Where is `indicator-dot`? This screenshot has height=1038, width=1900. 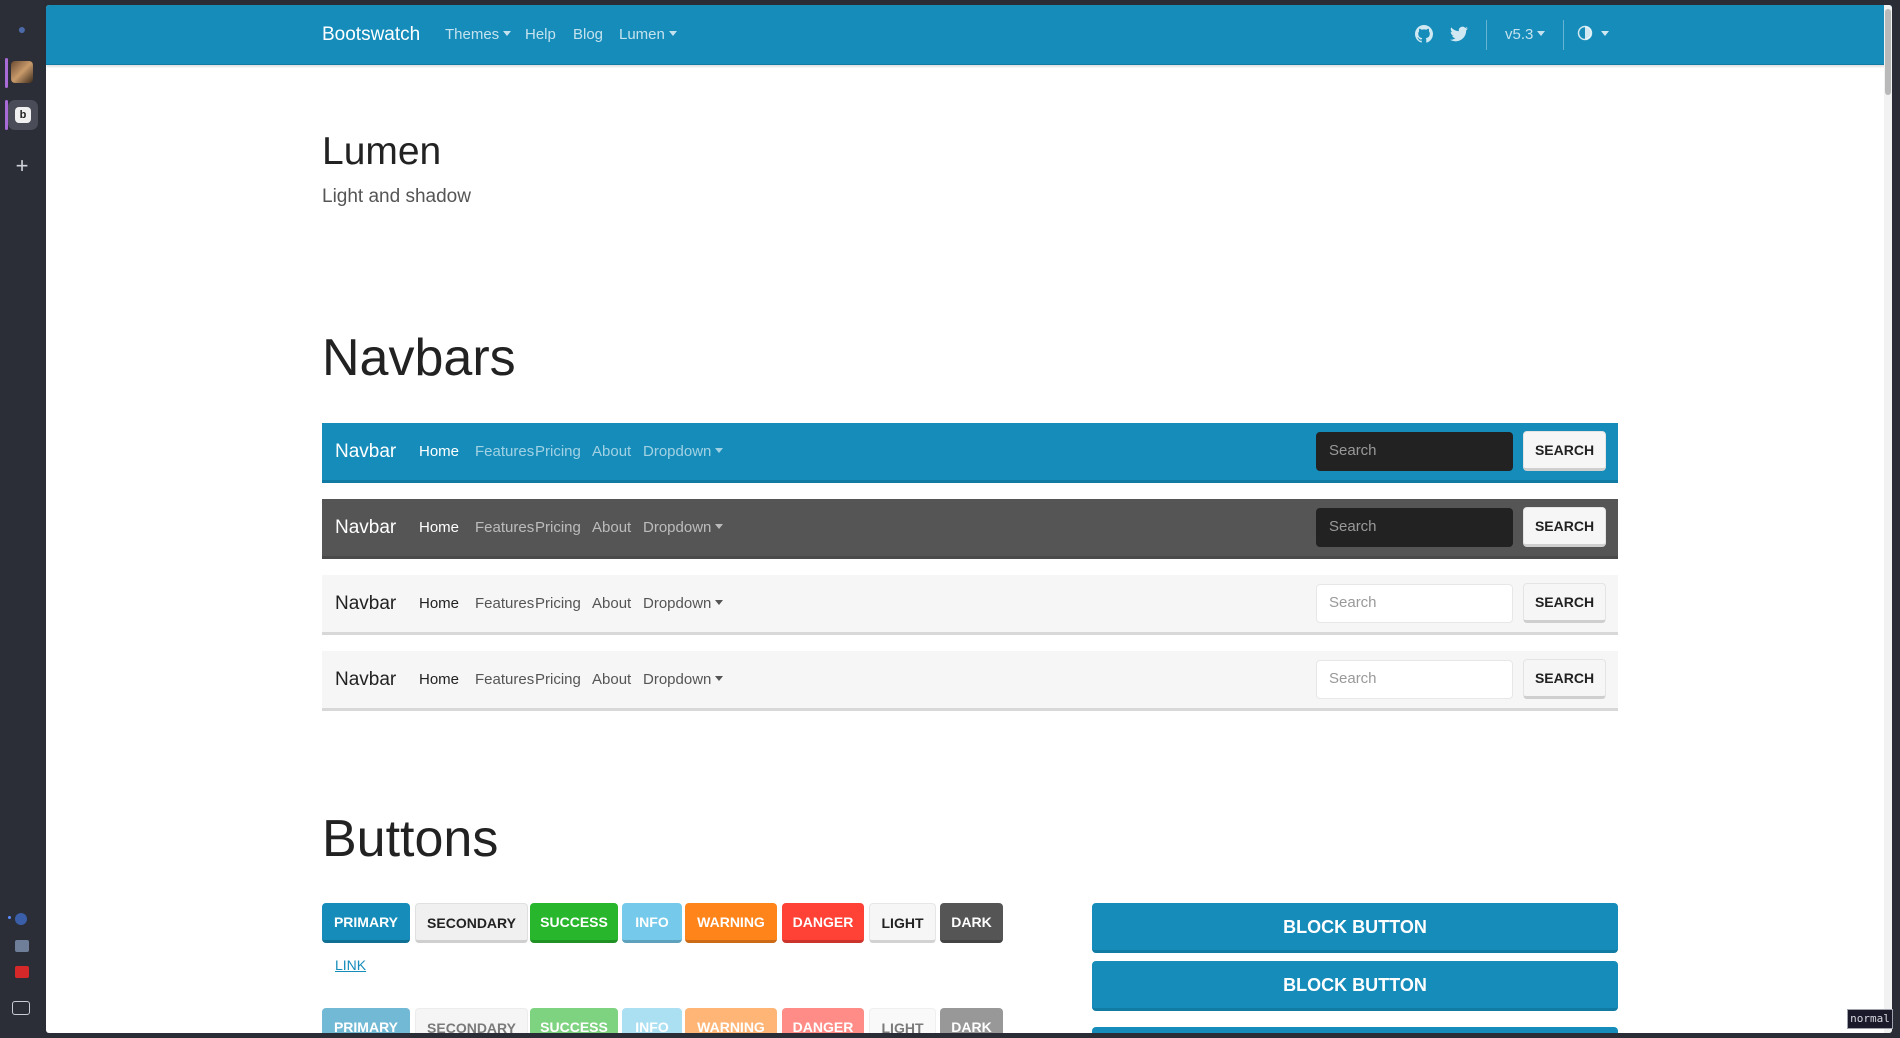 indicator-dot is located at coordinates (9, 917).